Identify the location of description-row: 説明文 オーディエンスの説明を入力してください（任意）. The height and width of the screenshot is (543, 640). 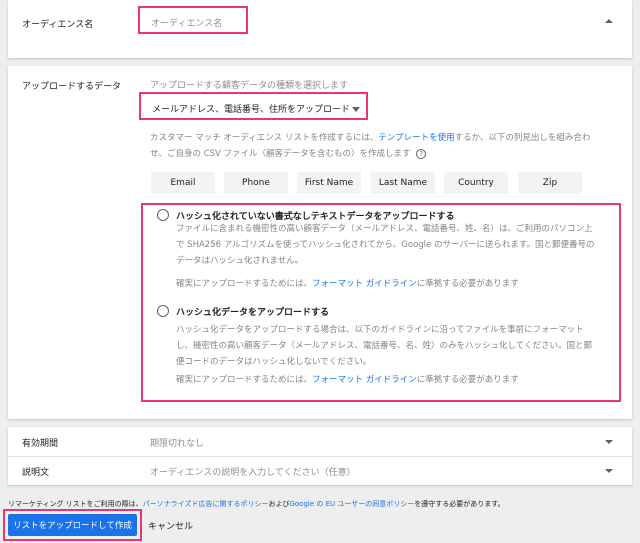
(320, 471).